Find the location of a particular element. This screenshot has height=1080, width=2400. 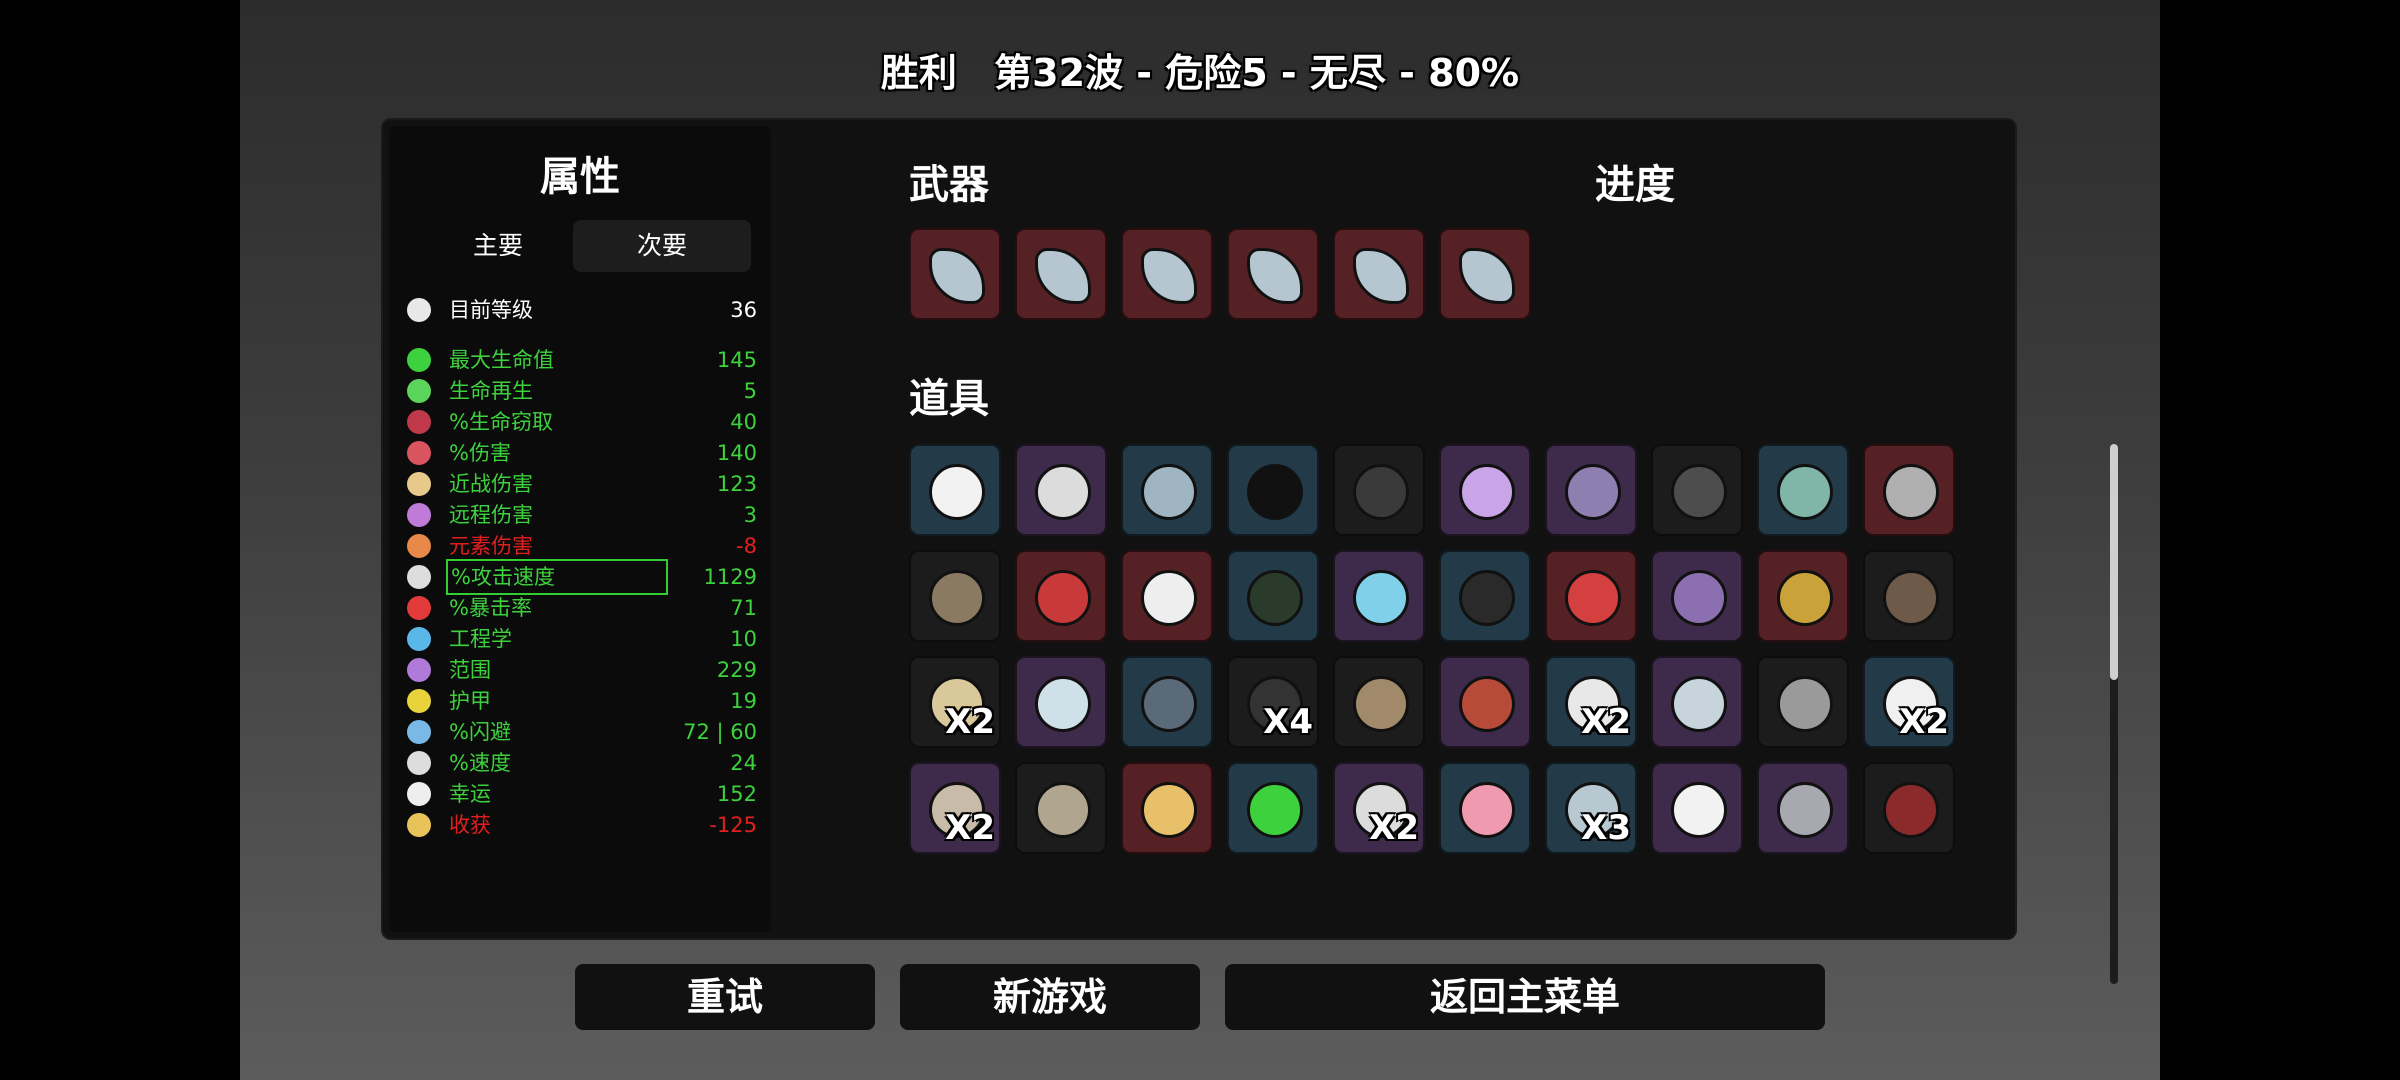

stat-row: %暴击率 71 is located at coordinates (582, 608).